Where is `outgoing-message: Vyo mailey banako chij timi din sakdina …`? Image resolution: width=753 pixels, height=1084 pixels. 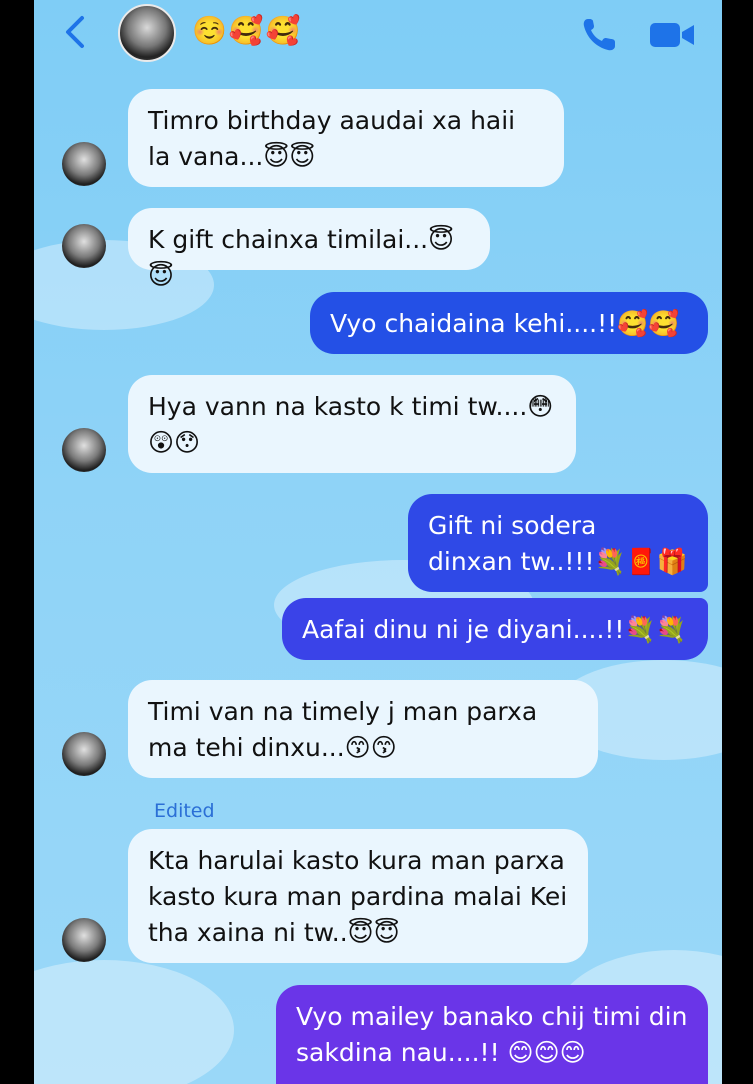 outgoing-message: Vyo mailey banako chij timi din sakdina … is located at coordinates (492, 1034).